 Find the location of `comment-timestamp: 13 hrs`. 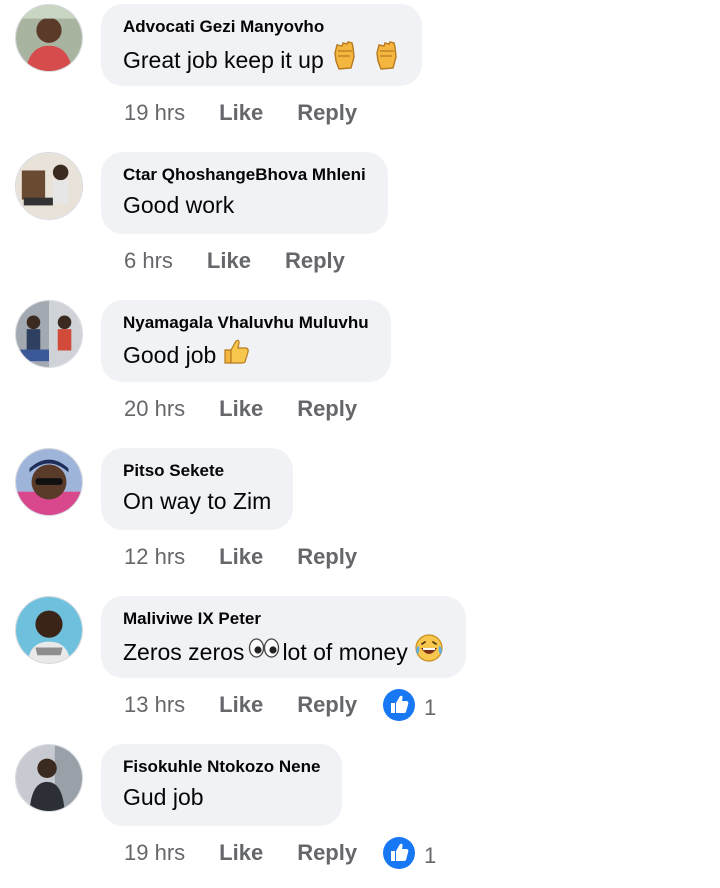

comment-timestamp: 13 hrs is located at coordinates (154, 705).